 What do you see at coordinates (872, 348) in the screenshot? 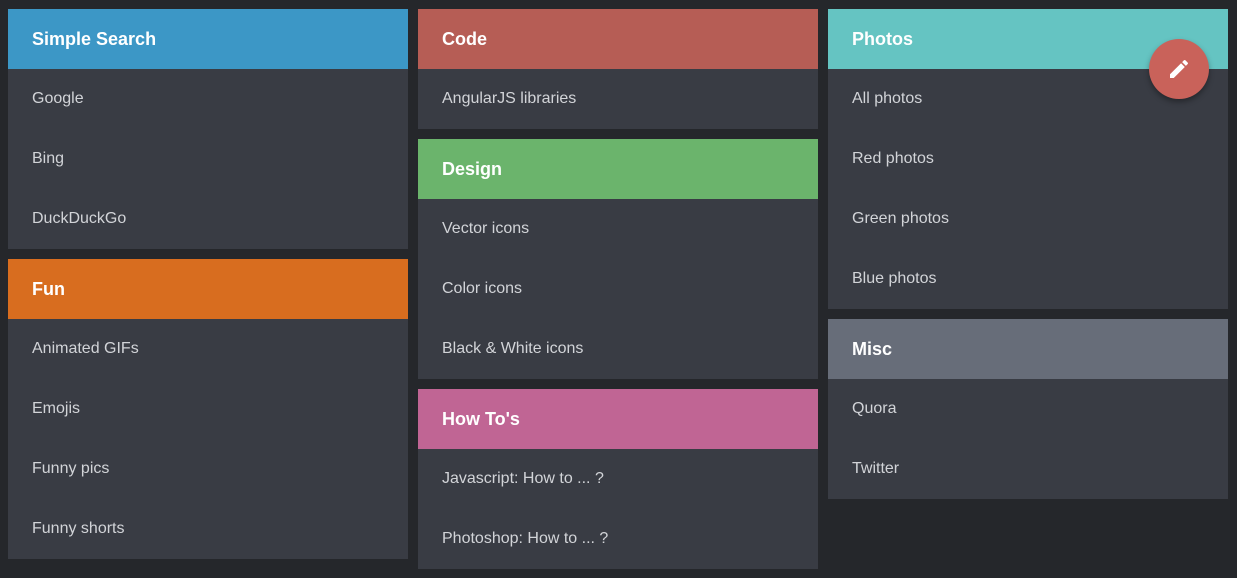
I see `card-title: Misc` at bounding box center [872, 348].